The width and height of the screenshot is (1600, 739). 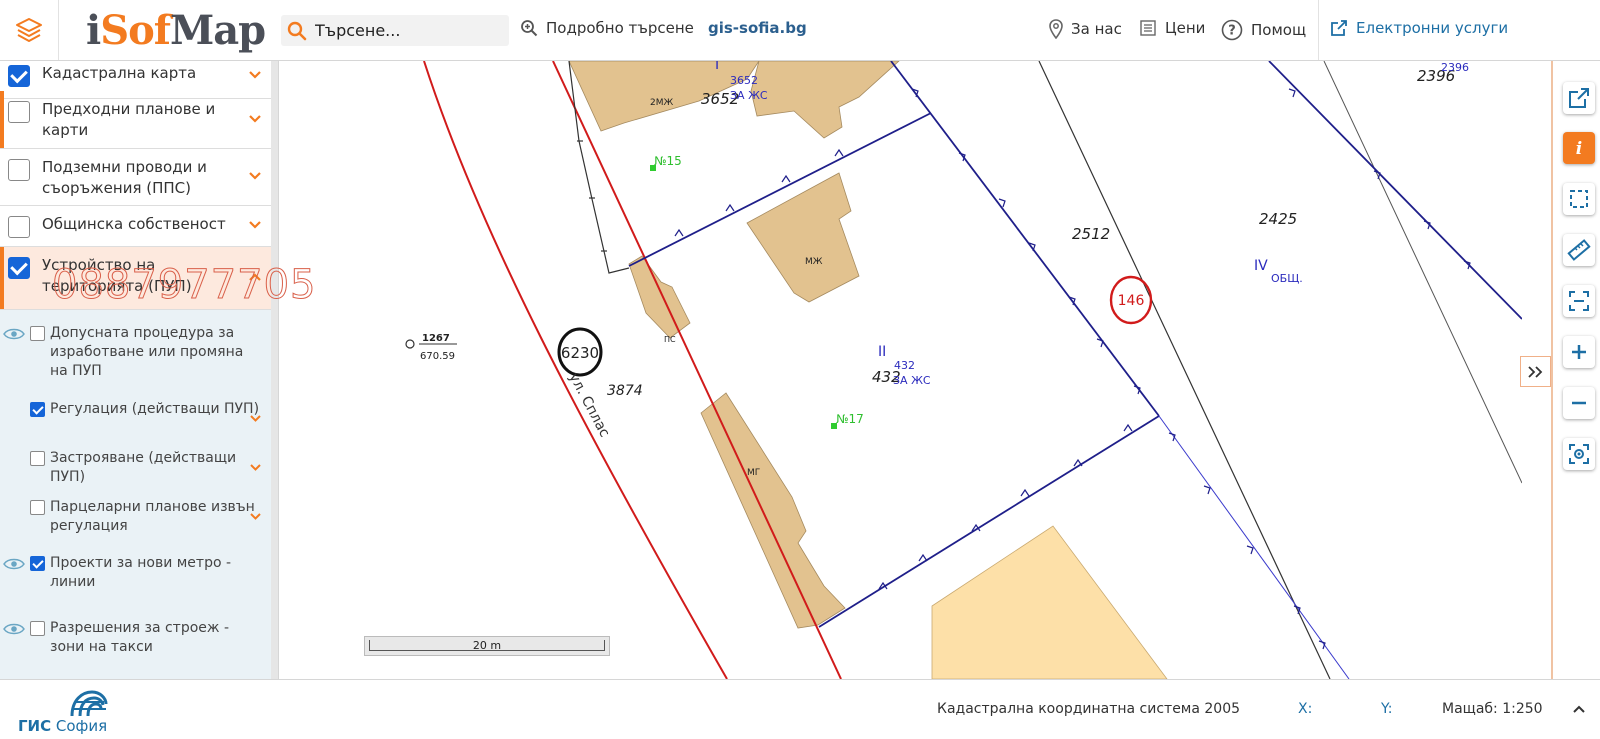 I want to click on plus-icon, so click(x=1579, y=352).